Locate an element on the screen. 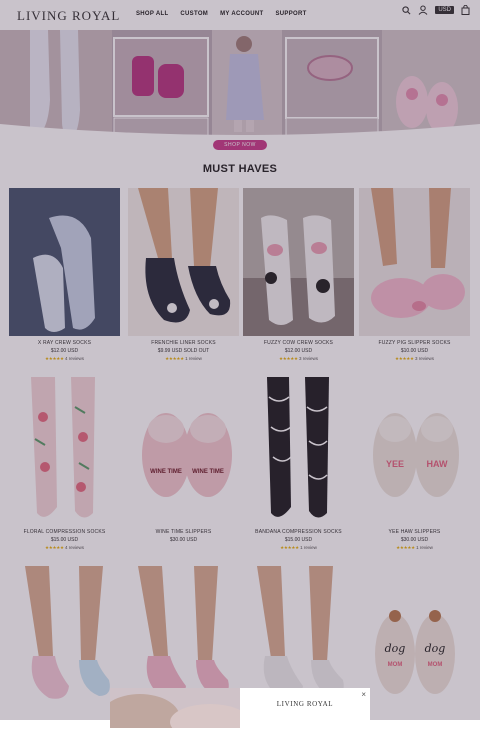  hero-photo-robe is located at coordinates (247, 83).